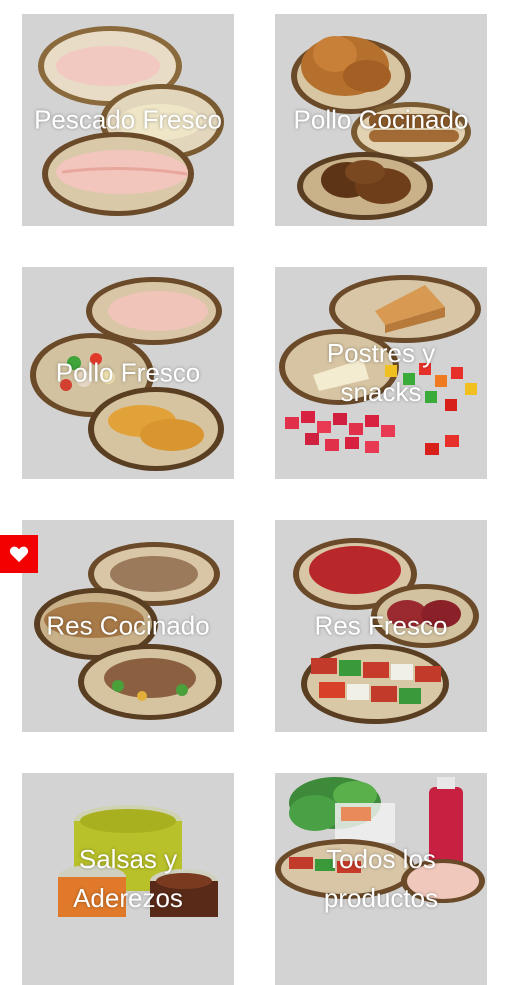 This screenshot has height=985, width=507. I want to click on fish-fillets-image, so click(131, 121).